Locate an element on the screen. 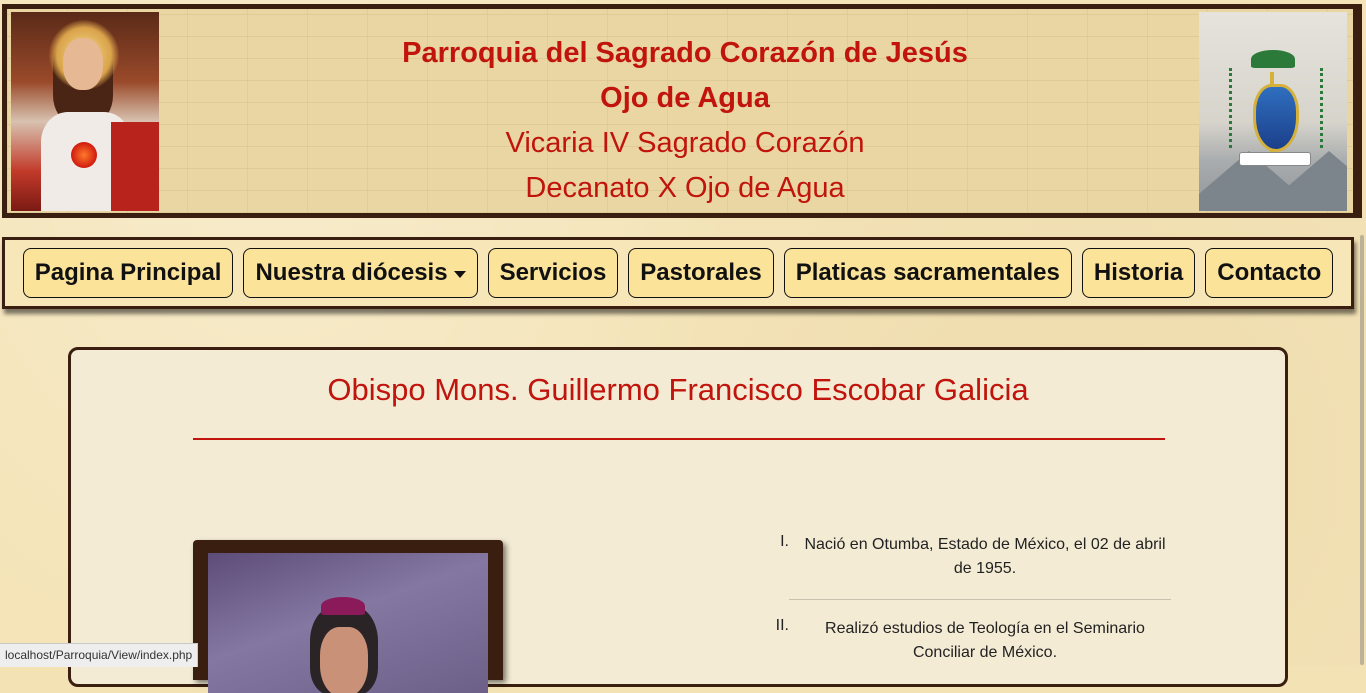 The image size is (1366, 693). list-item-number: I. is located at coordinates (784, 541).